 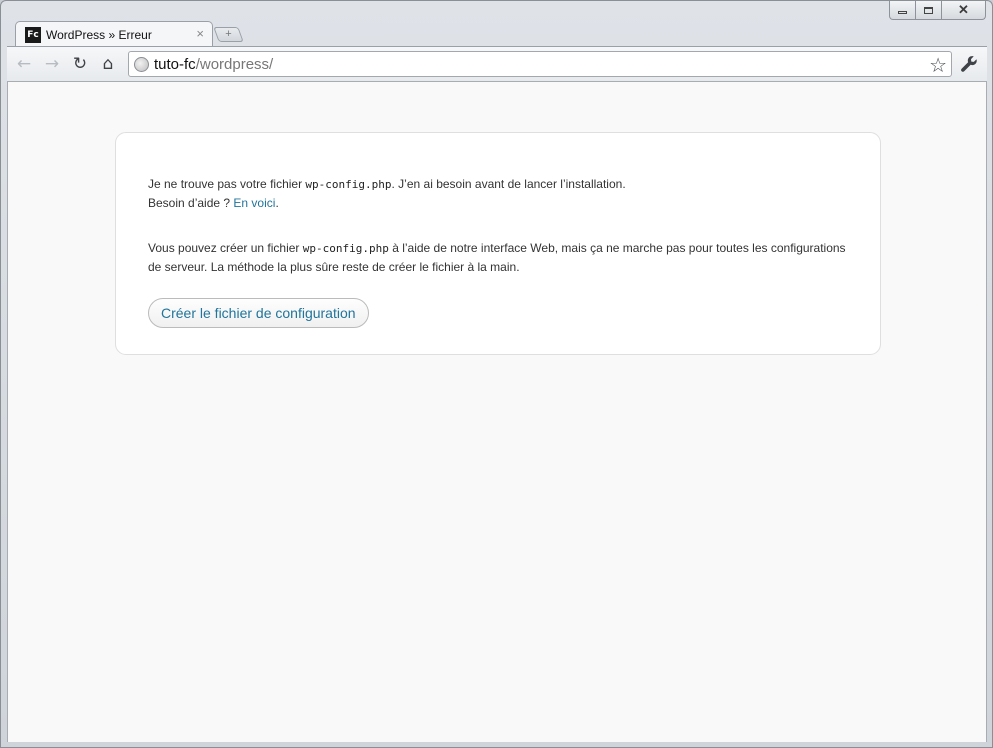 I want to click on maximize-button, so click(x=929, y=10).